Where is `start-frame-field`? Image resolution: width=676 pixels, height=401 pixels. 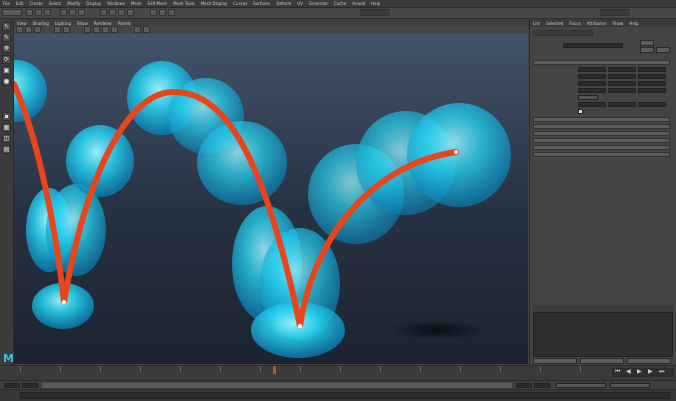 start-frame-field is located at coordinates (12, 385).